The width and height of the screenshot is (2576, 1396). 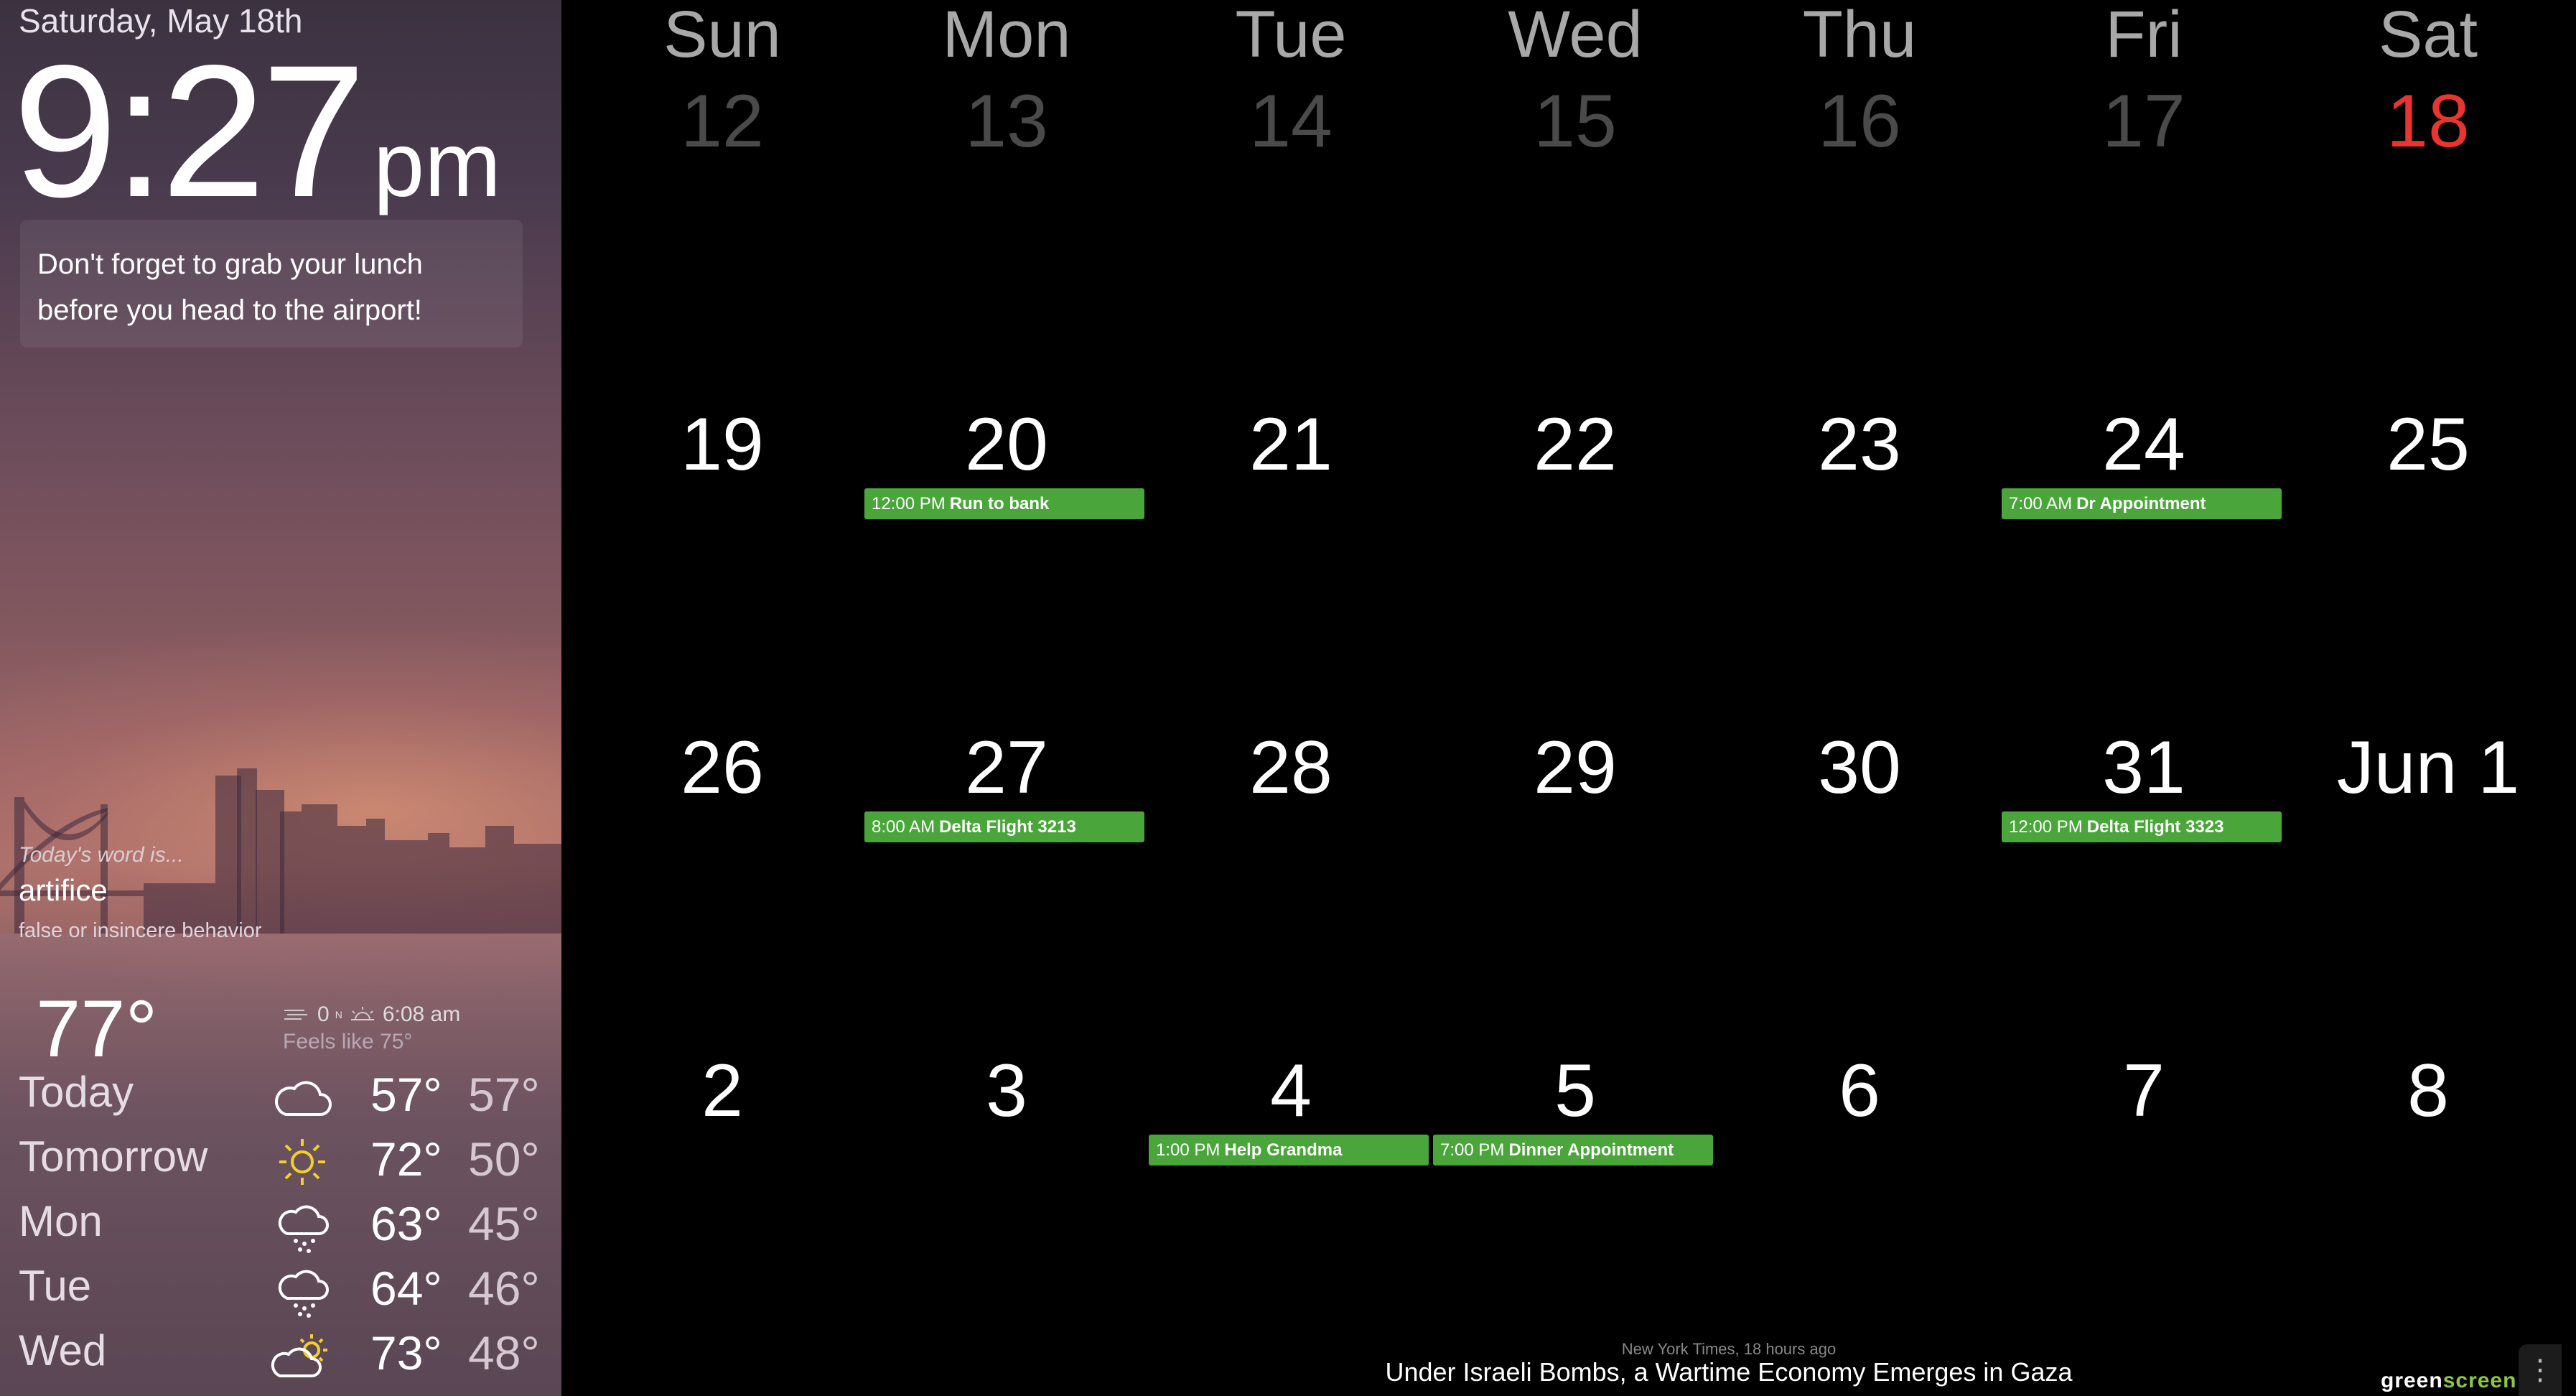 I want to click on word-of-day-definition: false or insincere behavior, so click(x=140, y=930).